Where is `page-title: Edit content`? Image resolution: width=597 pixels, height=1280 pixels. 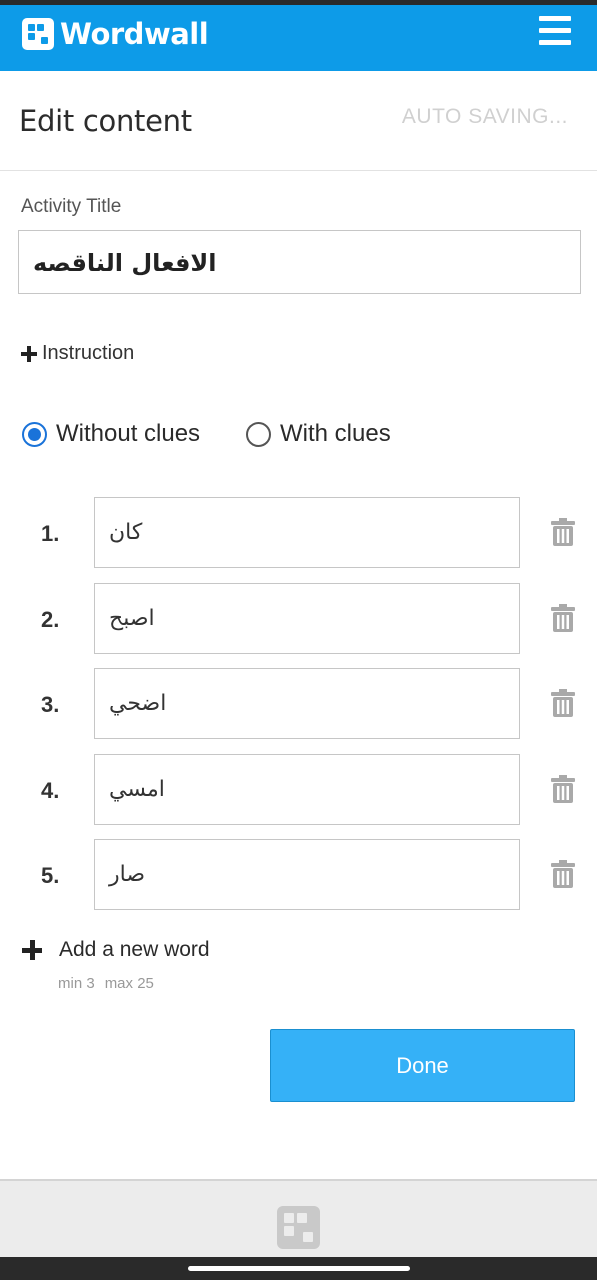
page-title: Edit content is located at coordinates (105, 121).